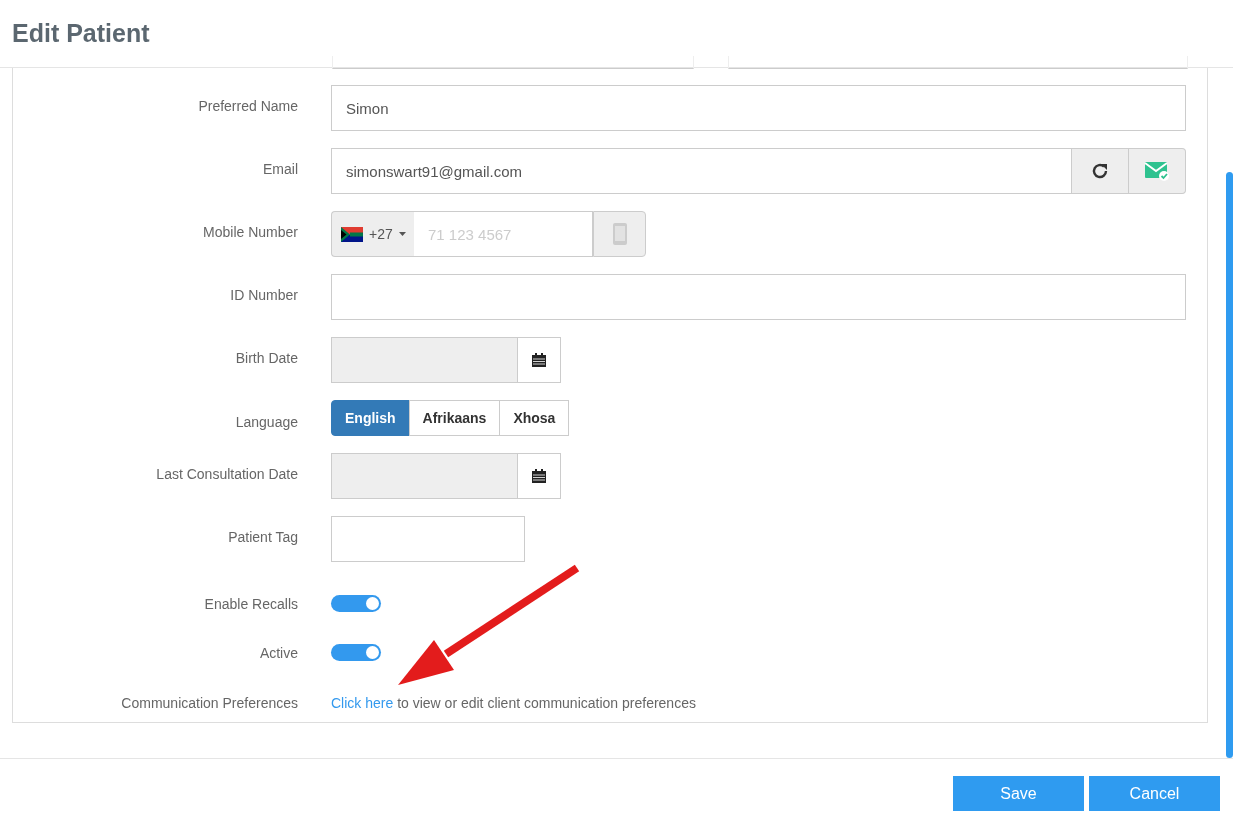  What do you see at coordinates (81, 33) in the screenshot?
I see `window-title: Edit Patient` at bounding box center [81, 33].